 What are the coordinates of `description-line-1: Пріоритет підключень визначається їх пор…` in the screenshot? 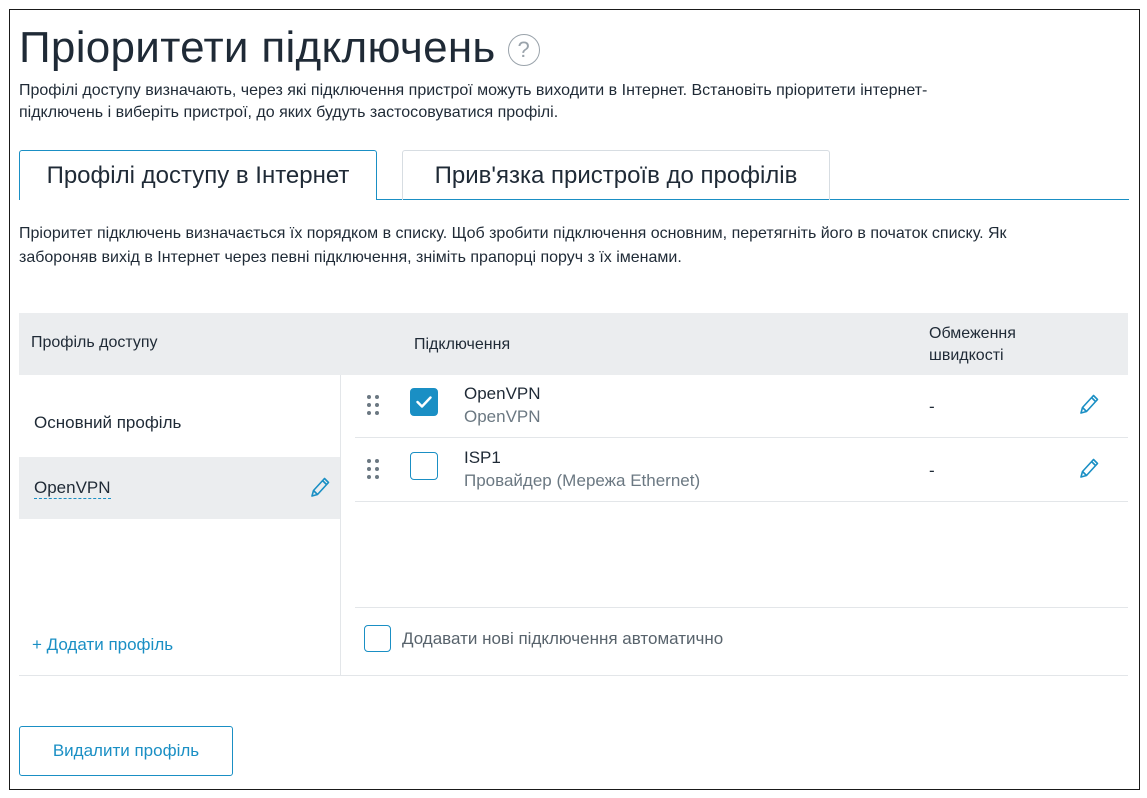 It's located at (513, 233).